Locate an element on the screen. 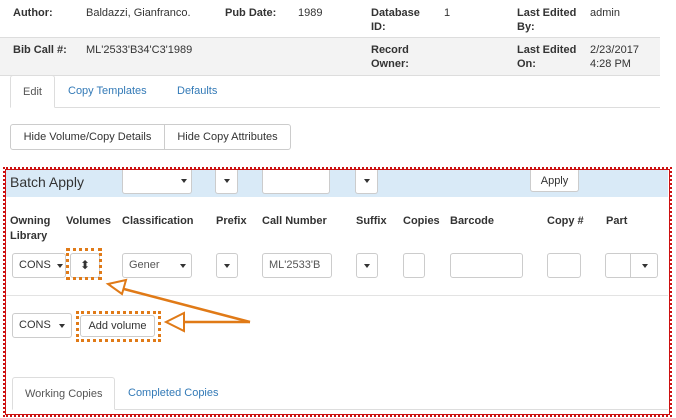 The image size is (676, 418). tab-completed-copies: Completed Copies is located at coordinates (173, 393).